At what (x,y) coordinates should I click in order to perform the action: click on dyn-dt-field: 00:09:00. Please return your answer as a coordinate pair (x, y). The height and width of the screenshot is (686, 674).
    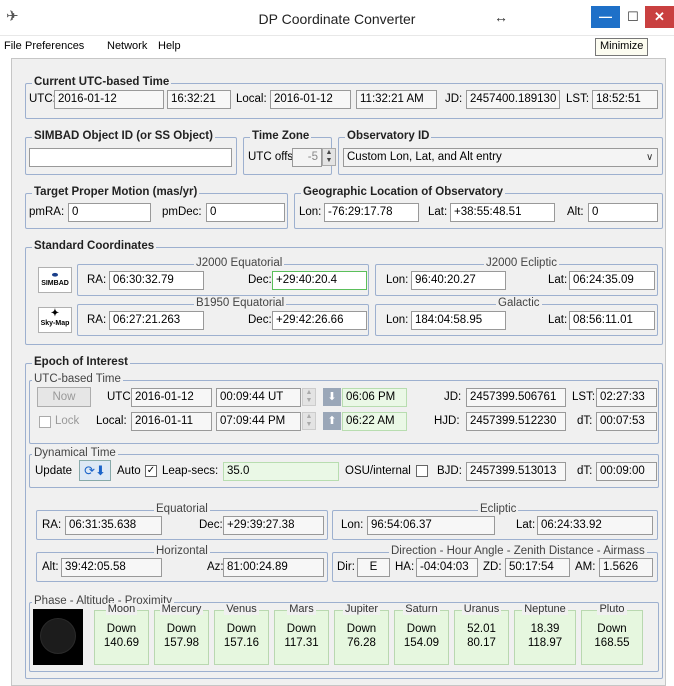
    Looking at the image, I should click on (626, 471).